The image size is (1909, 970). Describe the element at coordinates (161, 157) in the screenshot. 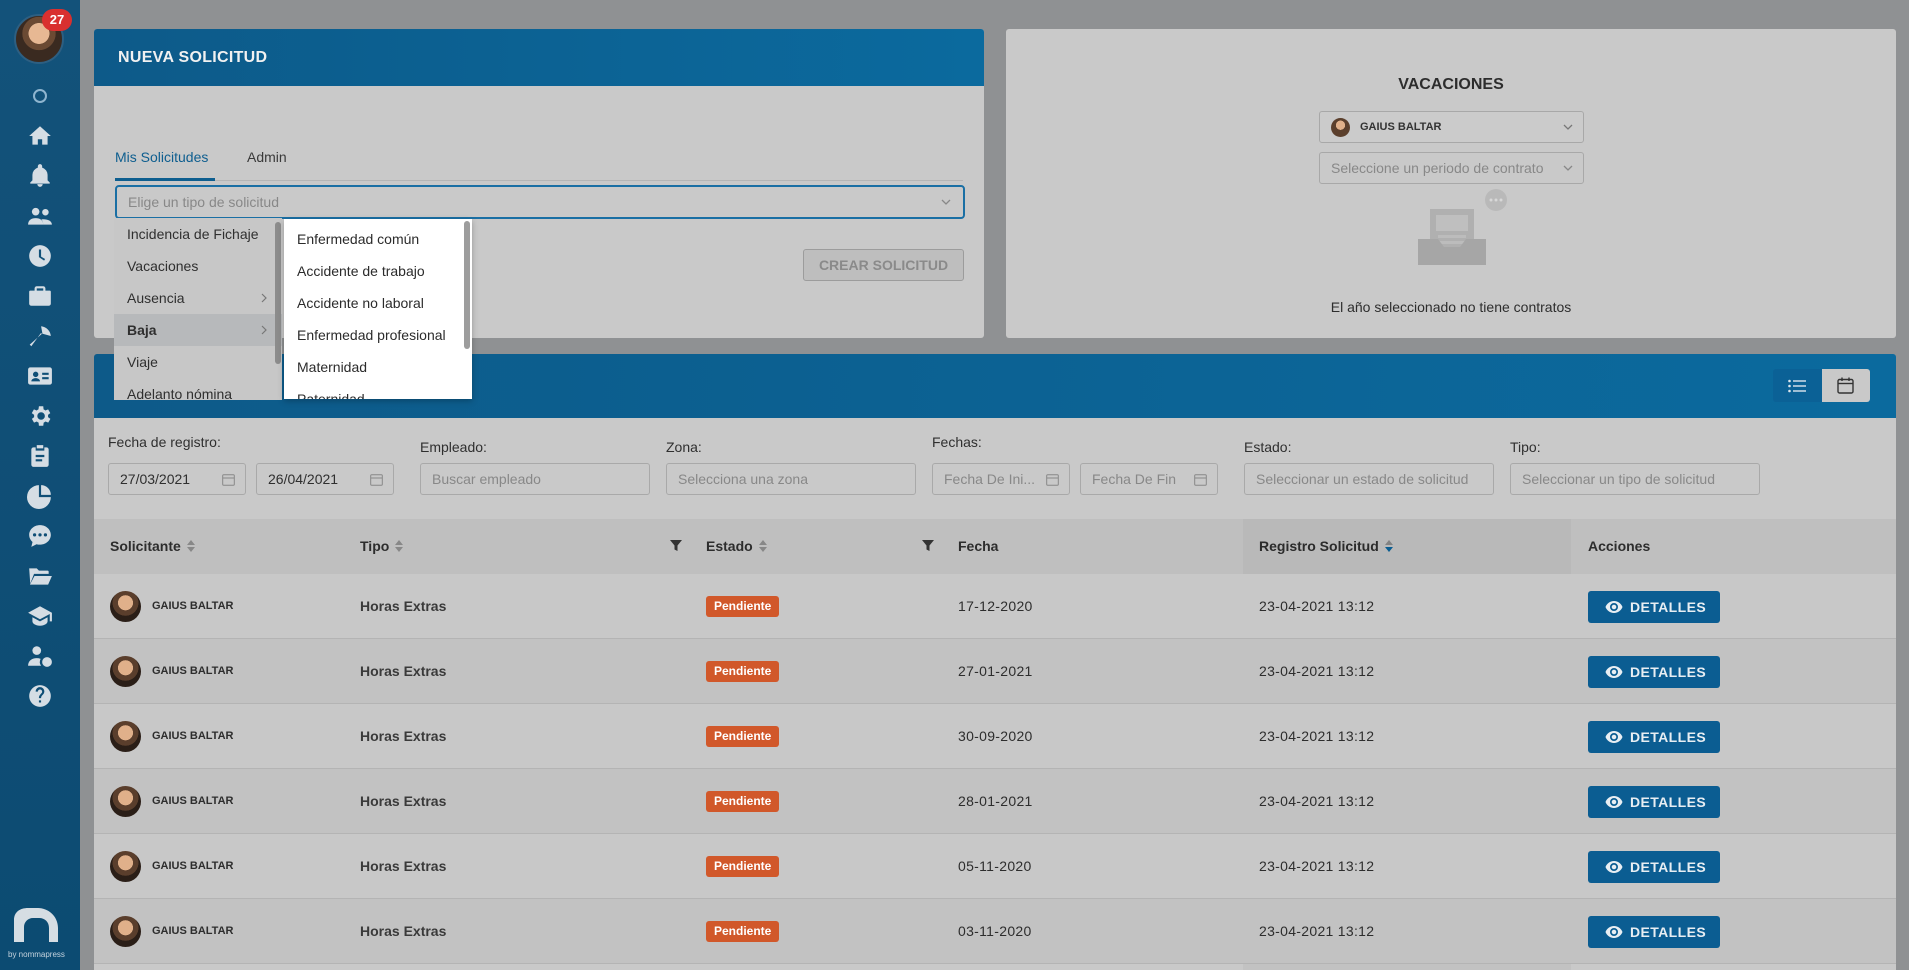

I see `tab-my-requests: Mis Solicitudes` at that location.